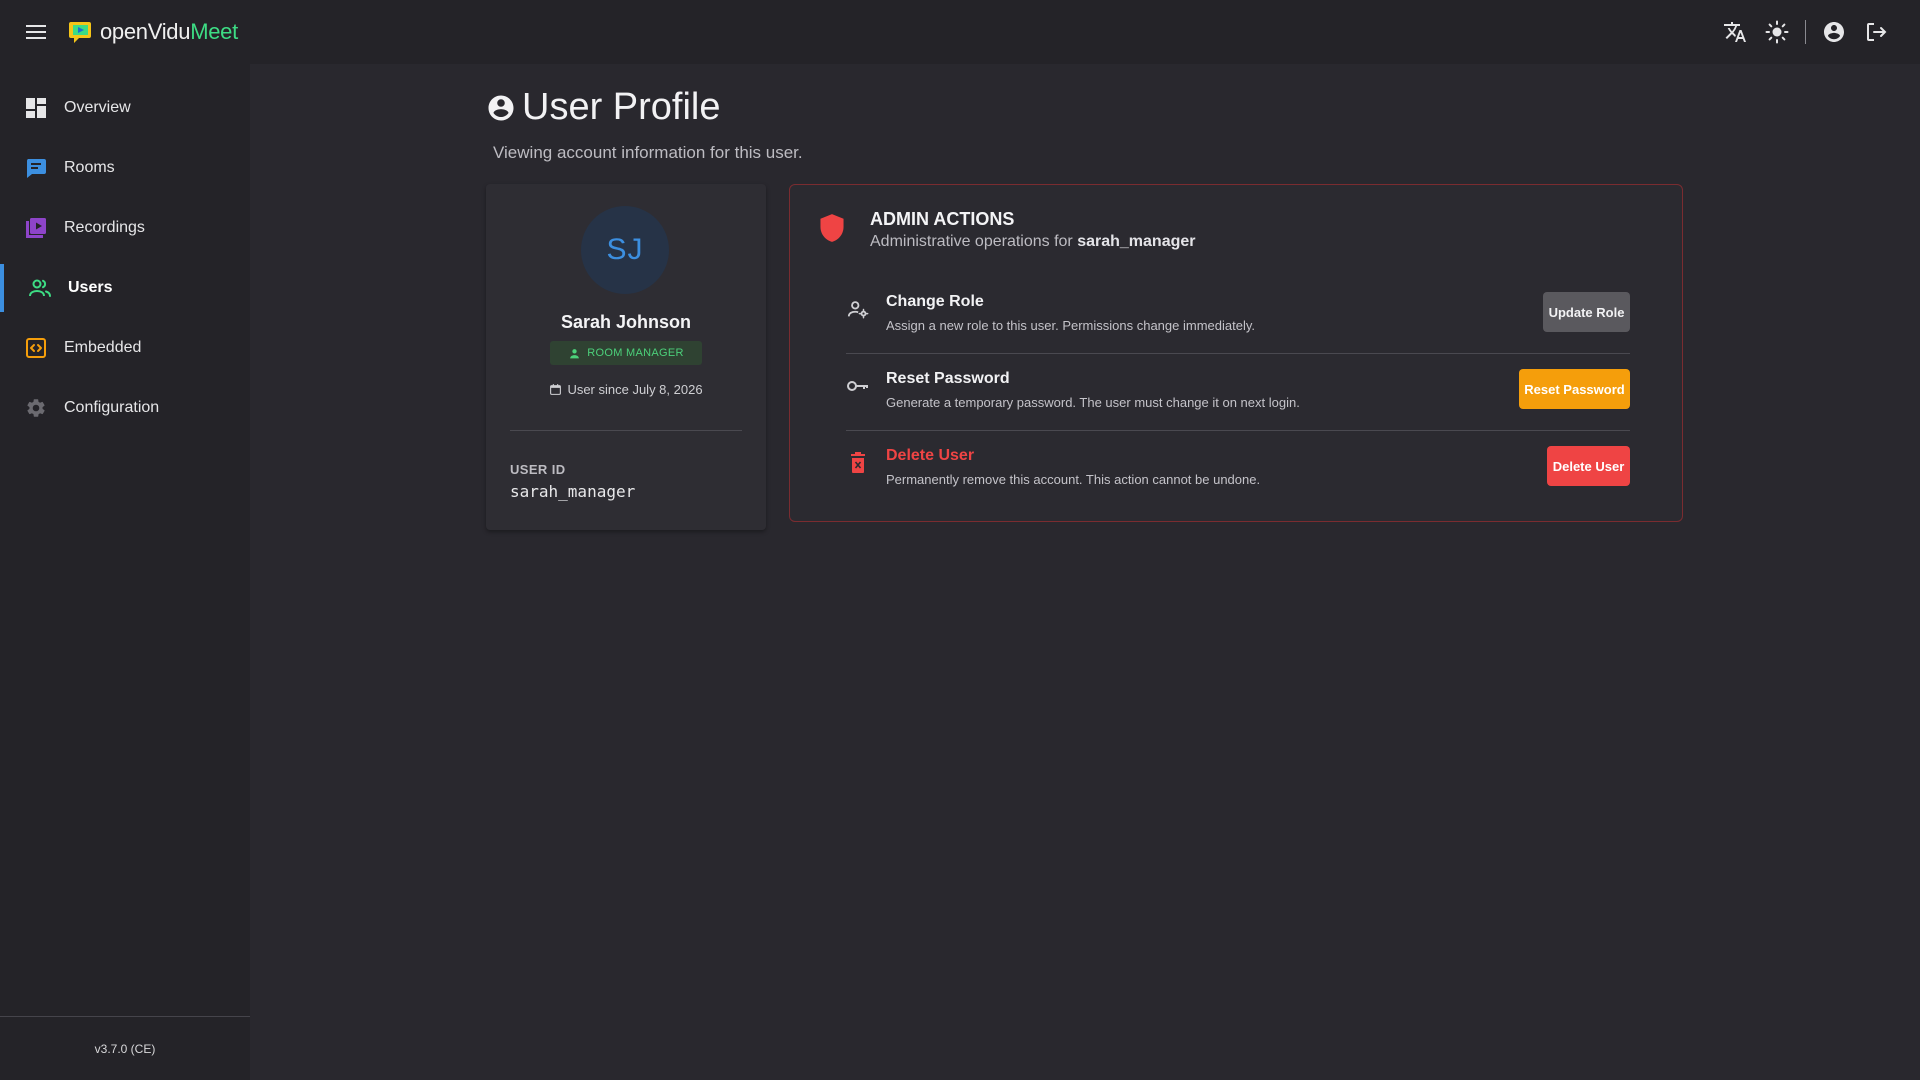 This screenshot has height=1080, width=1920. I want to click on admin-target-user: sarah_manager, so click(1136, 241).